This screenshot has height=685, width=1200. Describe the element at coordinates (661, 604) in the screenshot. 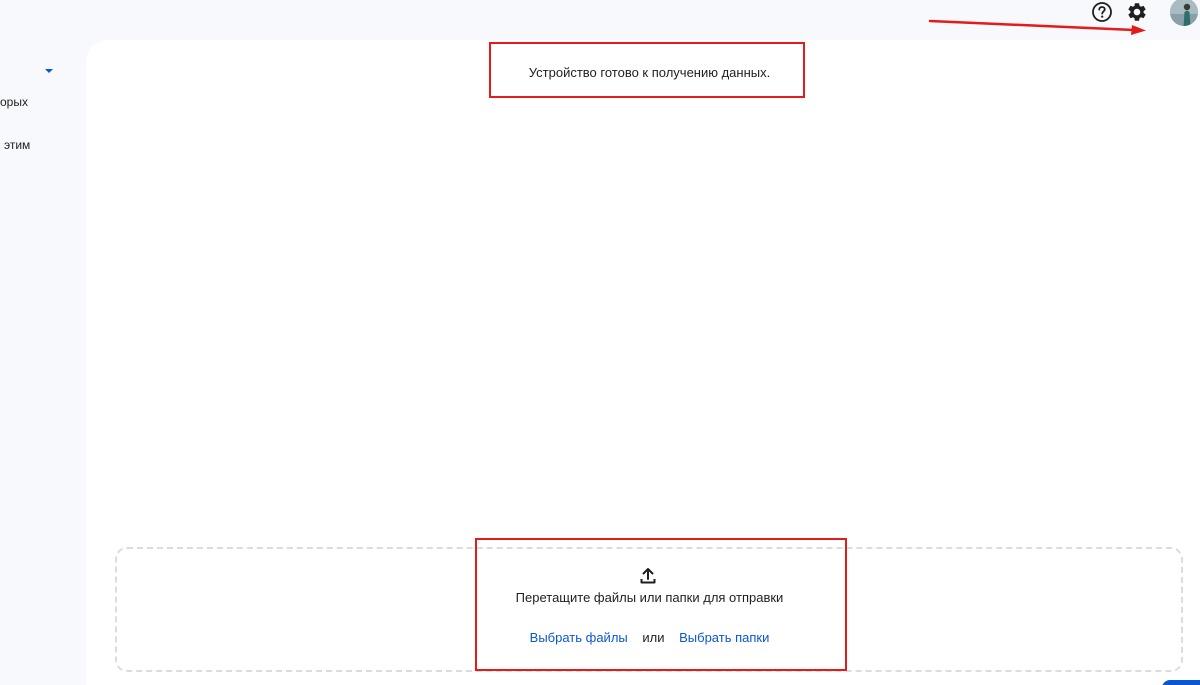

I see `annotation-box-dropzone` at that location.